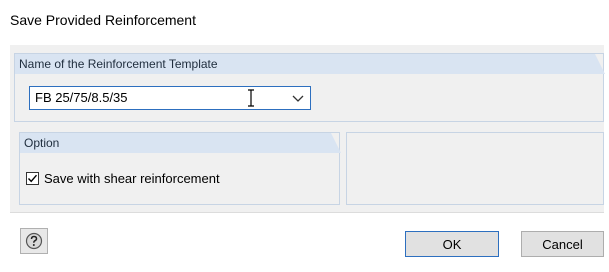 The image size is (609, 272). I want to click on help-button, so click(34, 241).